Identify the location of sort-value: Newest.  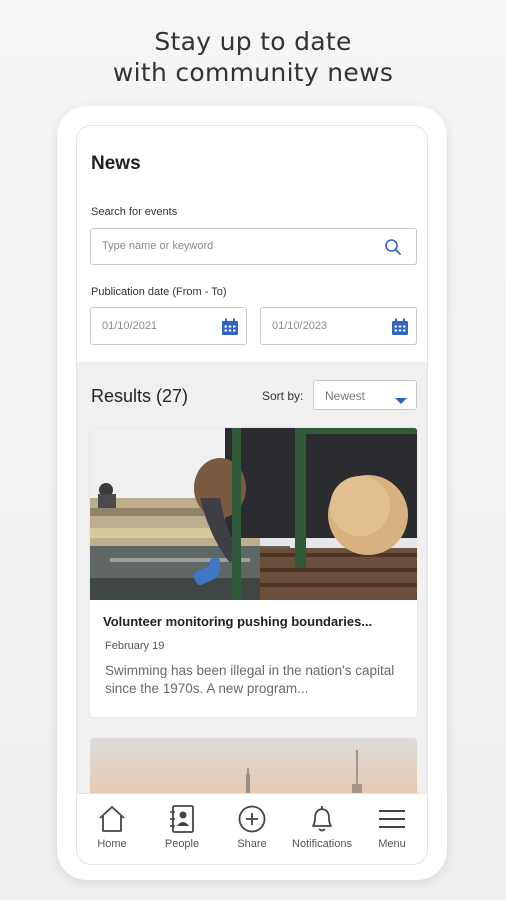
(345, 396).